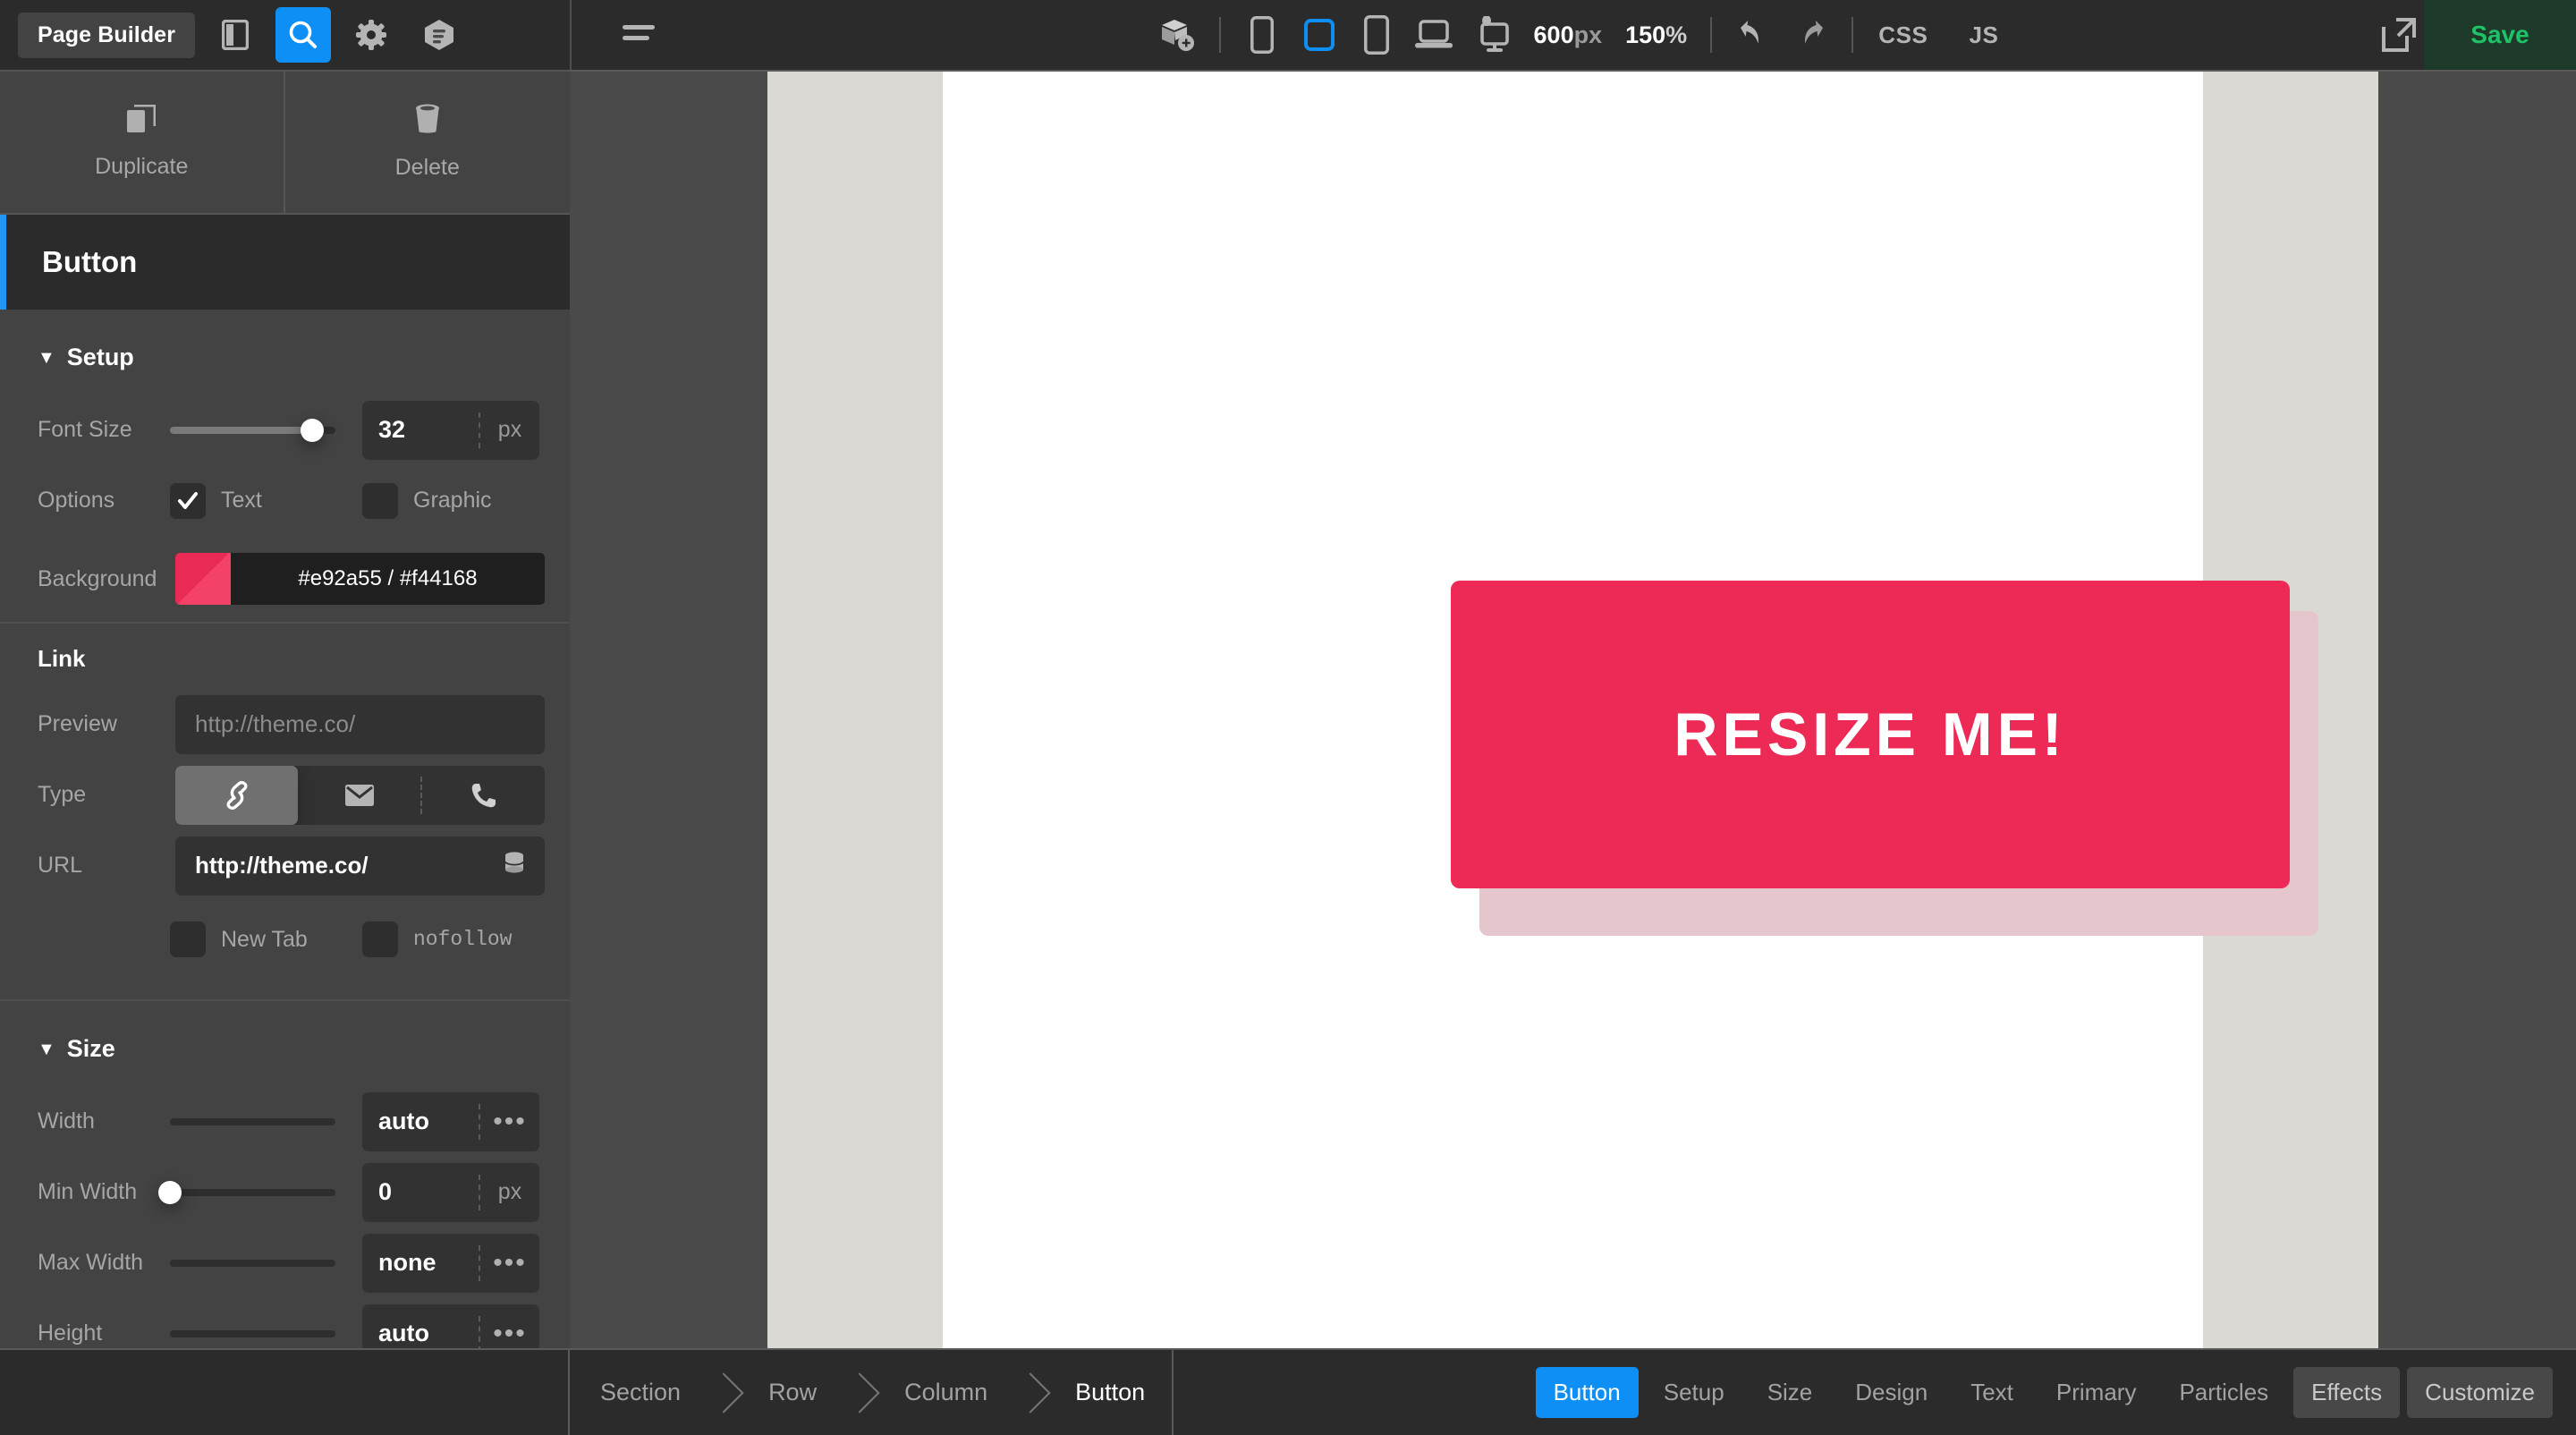 The height and width of the screenshot is (1435, 2576). I want to click on sidebar-toggle-icon, so click(235, 35).